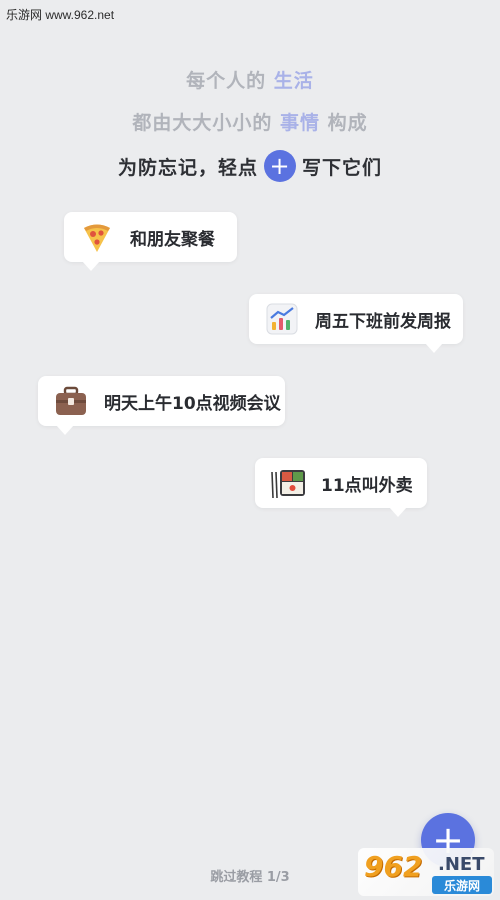 This screenshot has width=500, height=900. Describe the element at coordinates (172, 239) in the screenshot. I see `card-text: 和朋友聚餐` at that location.